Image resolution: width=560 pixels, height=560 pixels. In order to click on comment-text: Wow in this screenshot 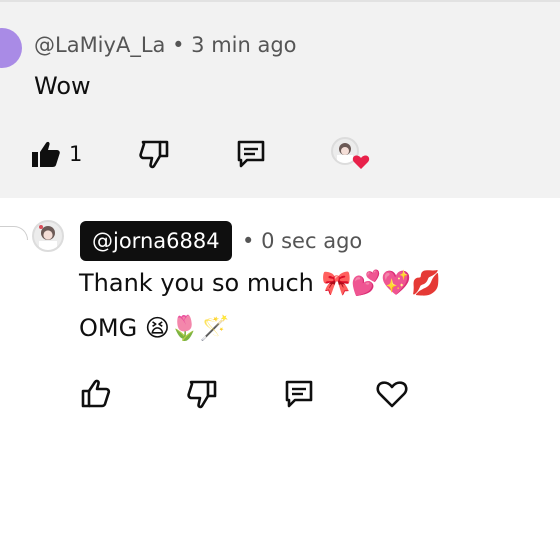, I will do `click(62, 86)`.